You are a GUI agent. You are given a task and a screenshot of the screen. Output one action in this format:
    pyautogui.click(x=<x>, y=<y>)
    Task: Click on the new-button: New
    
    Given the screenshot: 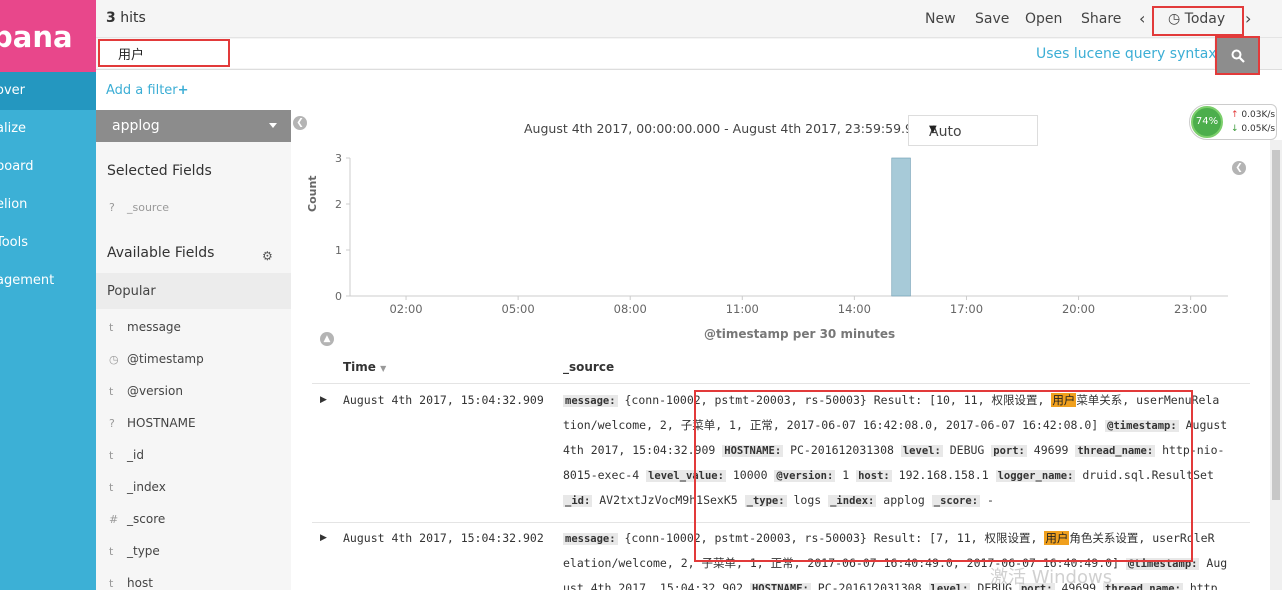 What is the action you would take?
    pyautogui.click(x=940, y=19)
    